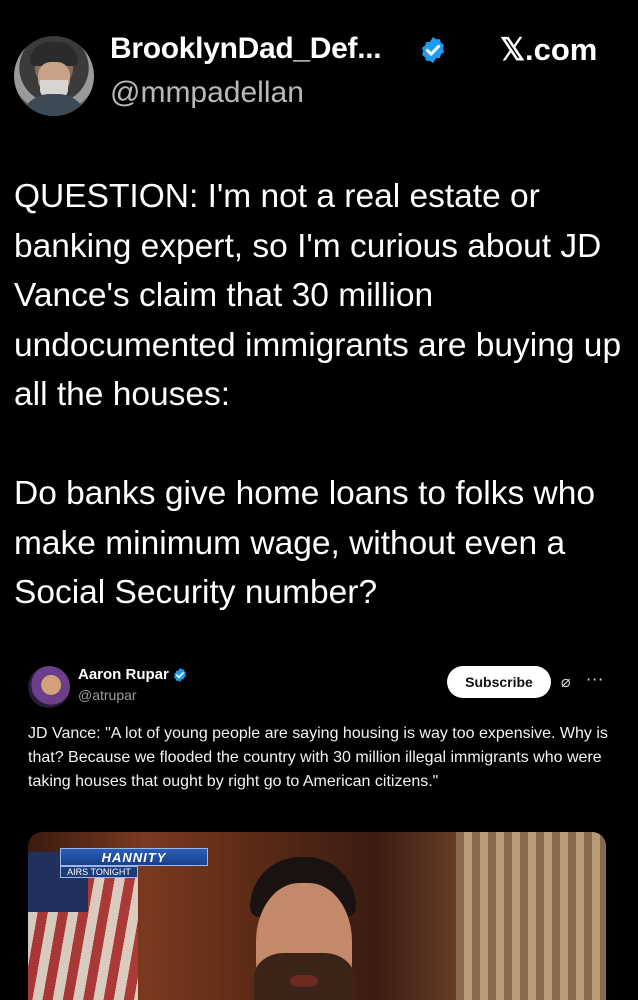 The image size is (638, 1000). What do you see at coordinates (107, 695) in the screenshot?
I see `quoted-author-handle: @atrupar` at bounding box center [107, 695].